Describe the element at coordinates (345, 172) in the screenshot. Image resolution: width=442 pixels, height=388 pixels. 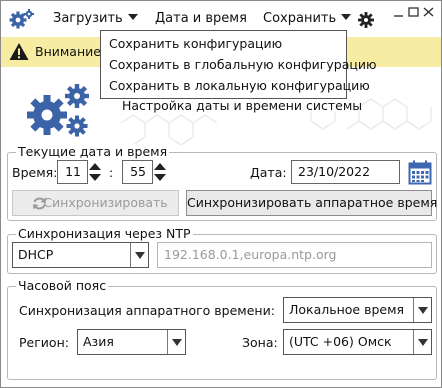
I see `date-input: 23/10/2022` at that location.